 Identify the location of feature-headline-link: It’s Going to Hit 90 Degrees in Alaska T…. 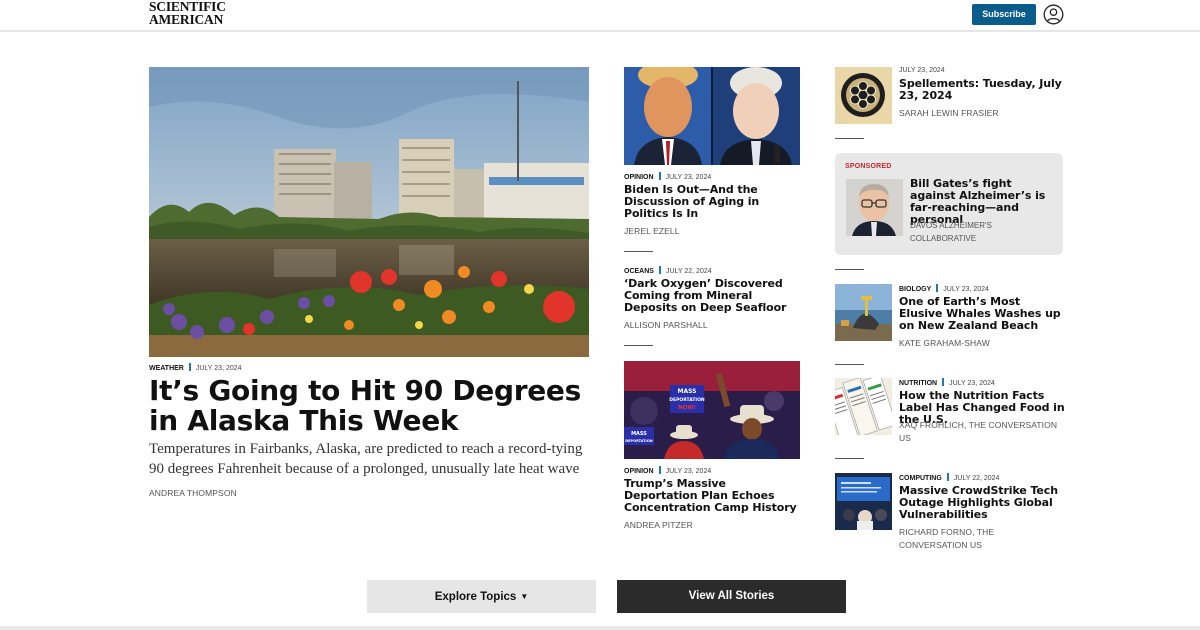
(374, 406).